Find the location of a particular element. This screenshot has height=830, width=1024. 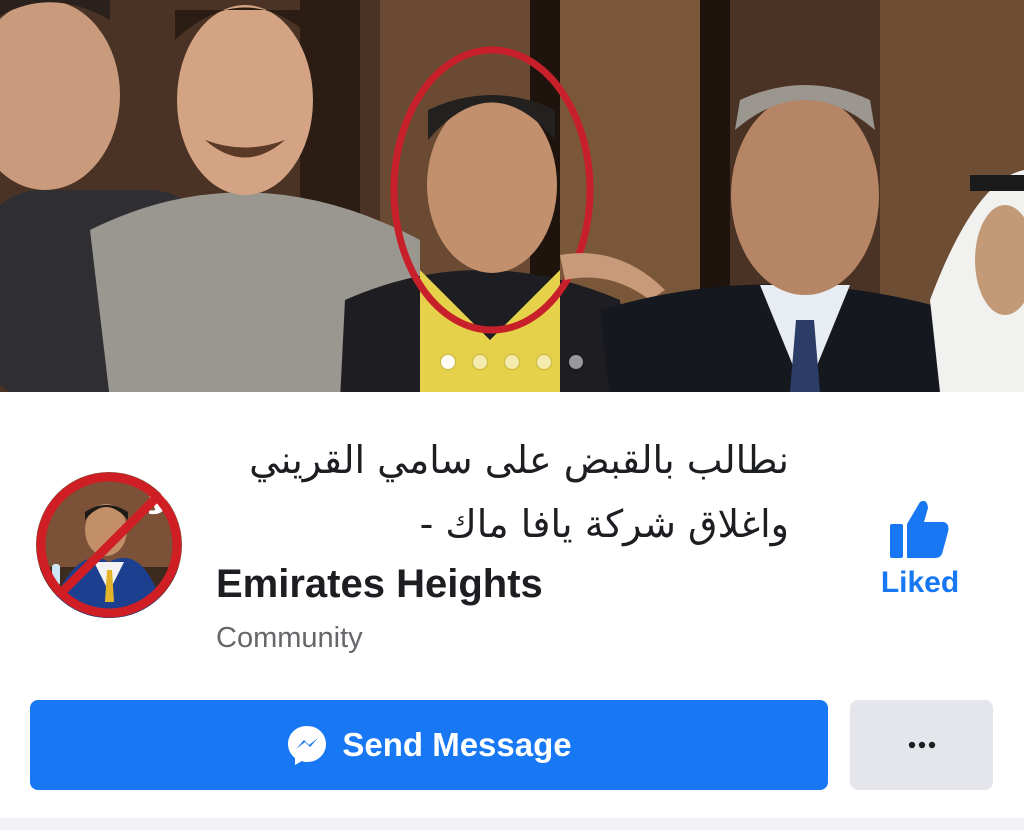

avatar-image: لا is located at coordinates (109, 545).